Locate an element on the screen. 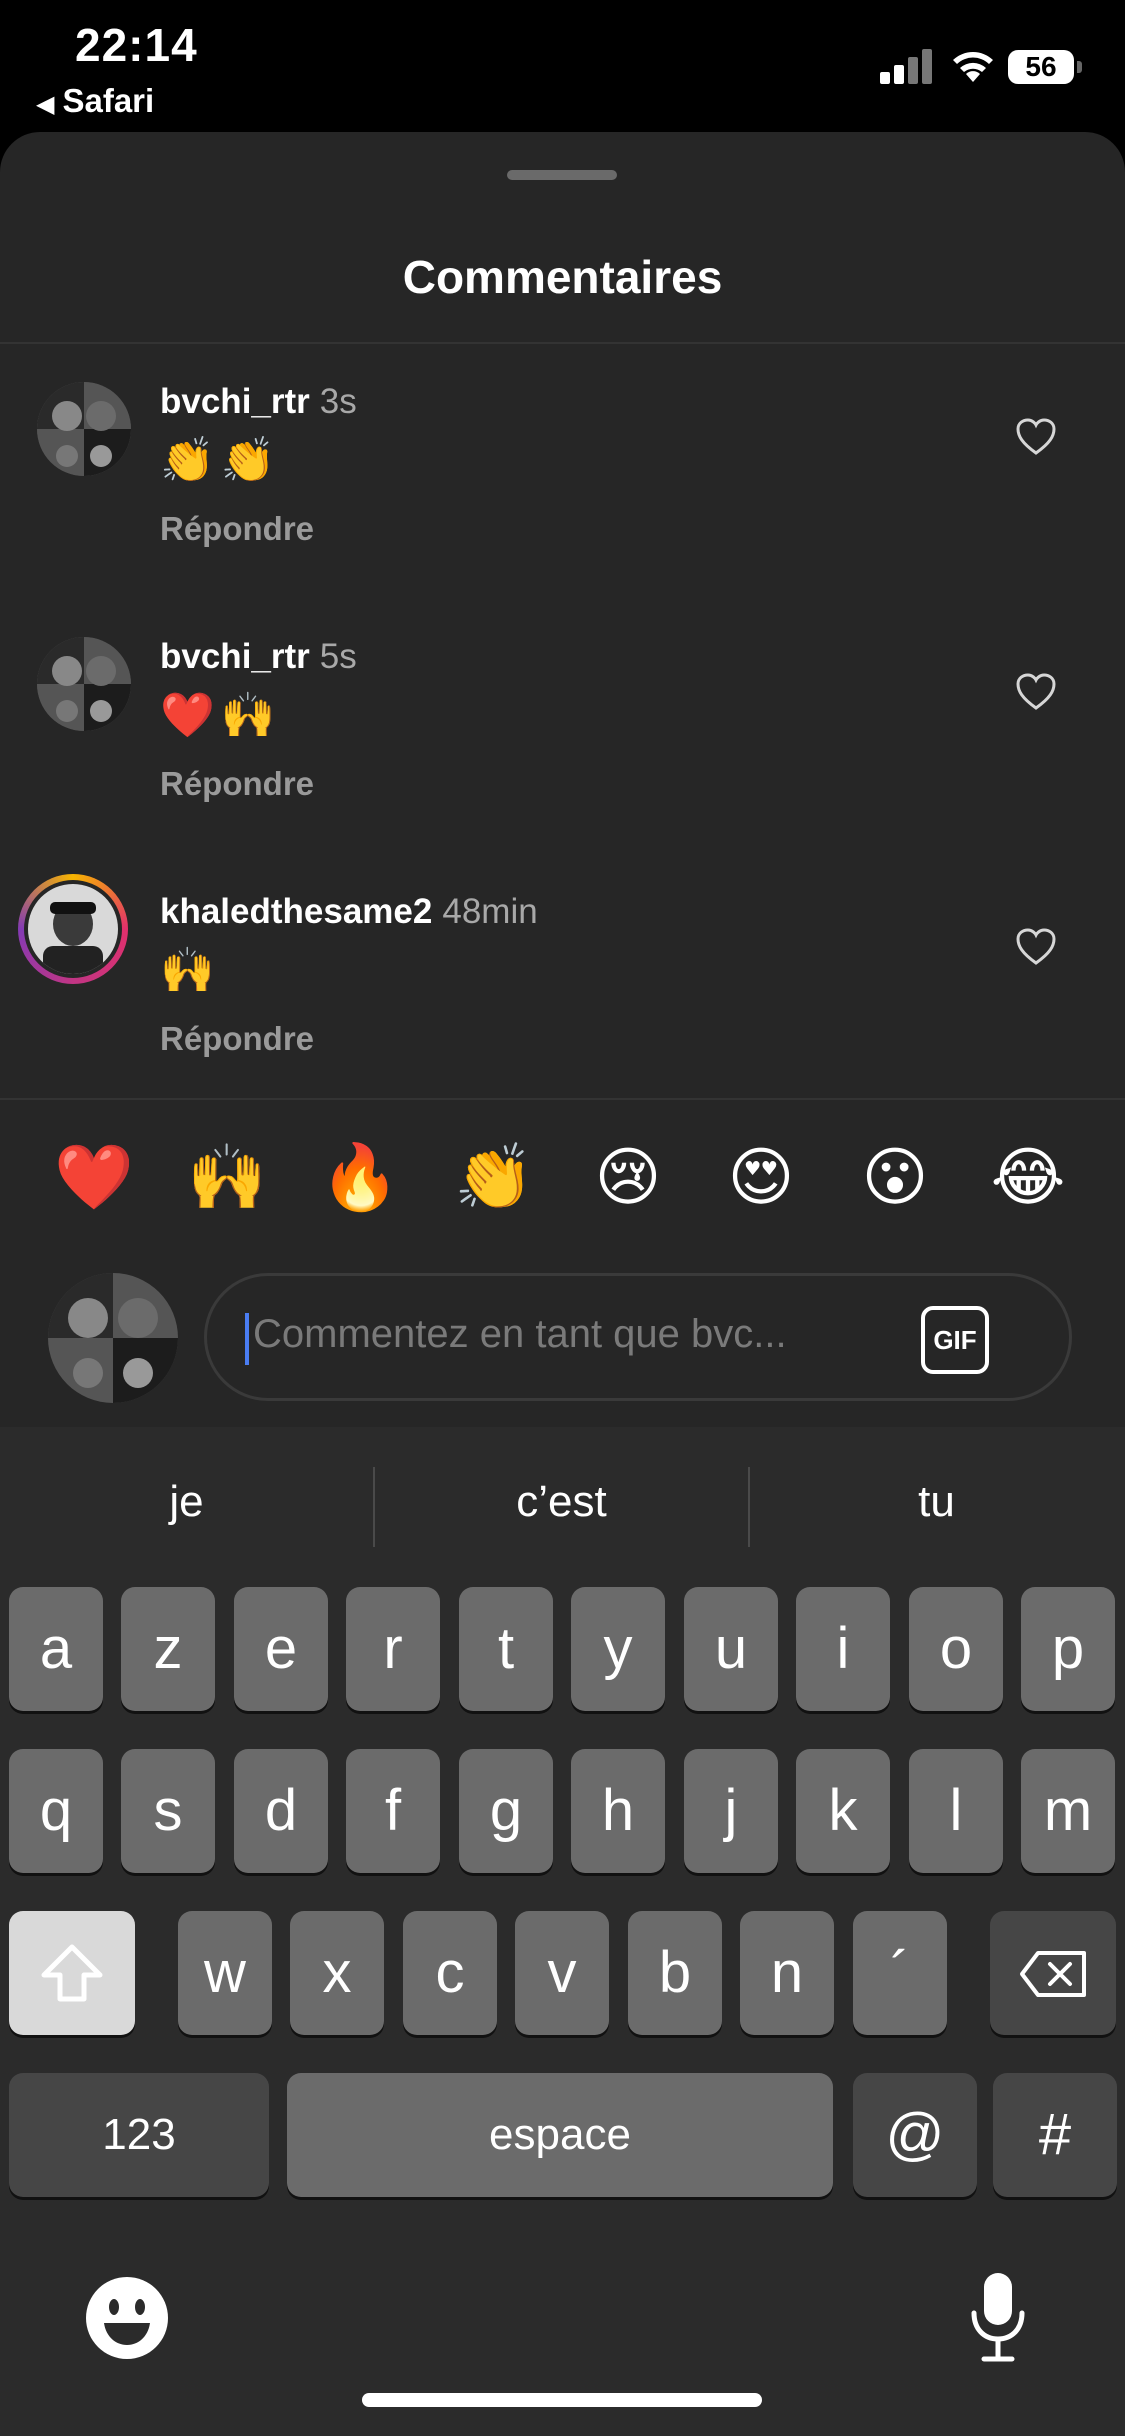 The width and height of the screenshot is (1125, 2436). suggestion-1: je is located at coordinates (186, 1502).